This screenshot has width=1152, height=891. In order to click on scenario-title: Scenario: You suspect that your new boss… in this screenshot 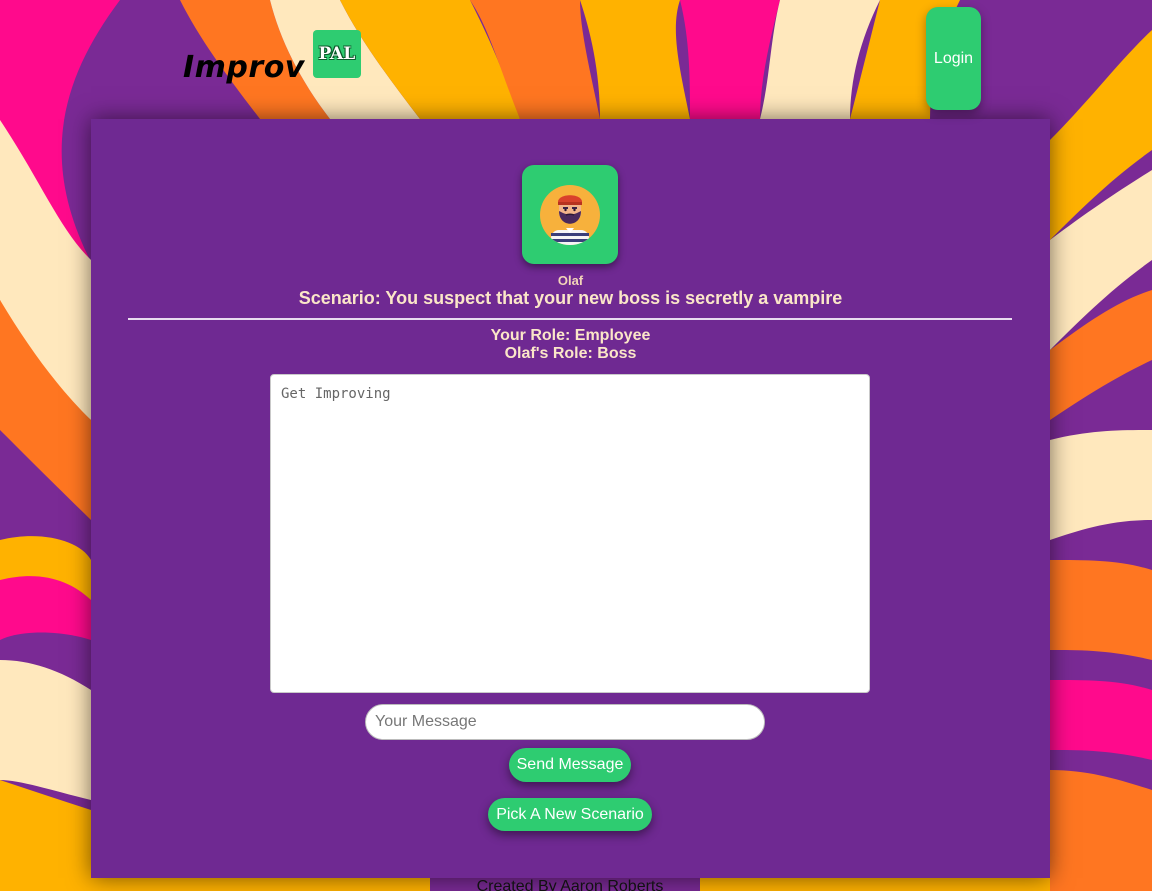, I will do `click(570, 298)`.